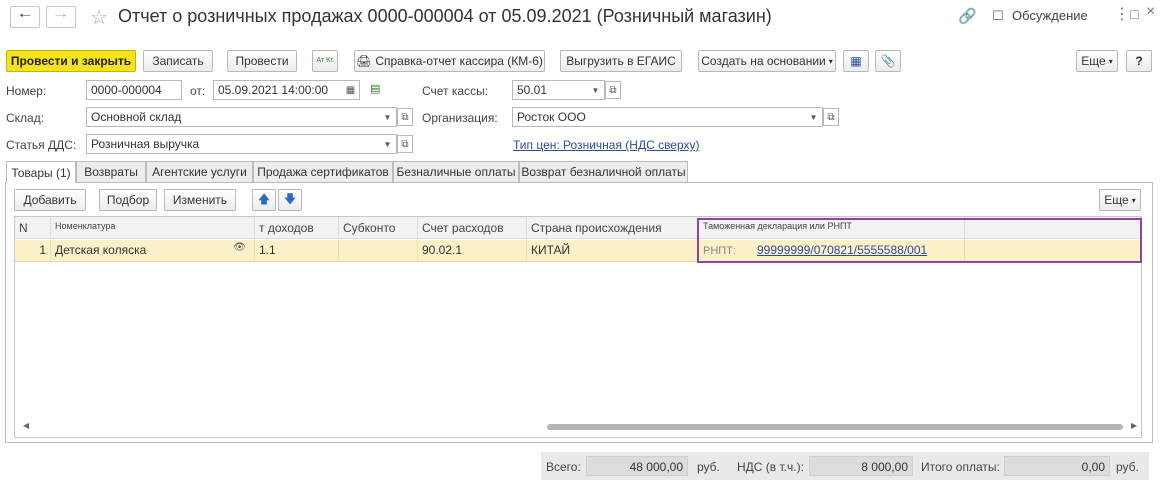 This screenshot has width=1163, height=483. I want to click on warehouse-field: Основной склад, so click(233, 117).